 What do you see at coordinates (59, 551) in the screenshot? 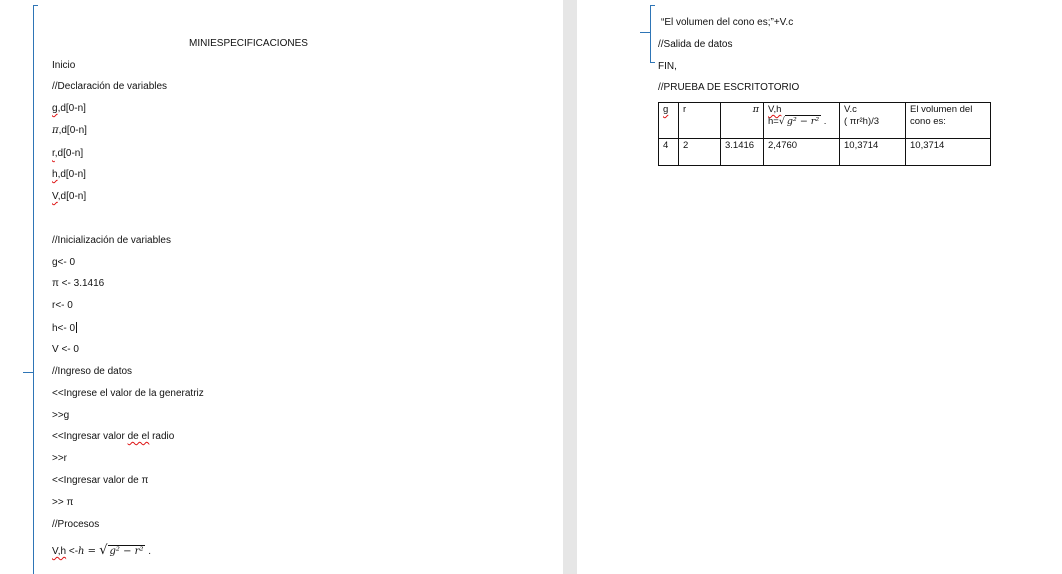
I see `formula-variable: V,h` at bounding box center [59, 551].